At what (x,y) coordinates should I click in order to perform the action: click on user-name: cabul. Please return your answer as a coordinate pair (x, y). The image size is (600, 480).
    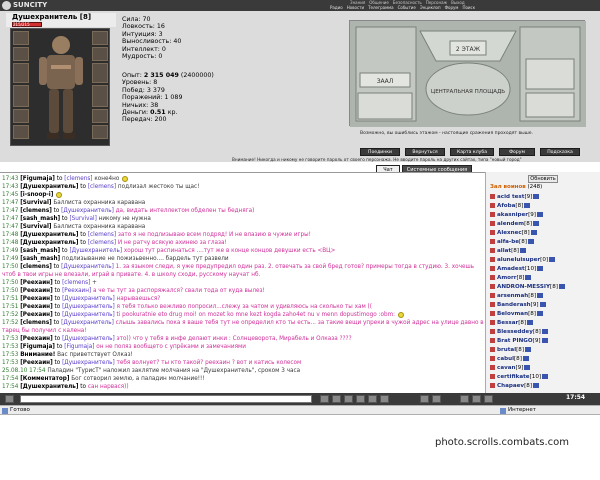
    Looking at the image, I should click on (505, 359).